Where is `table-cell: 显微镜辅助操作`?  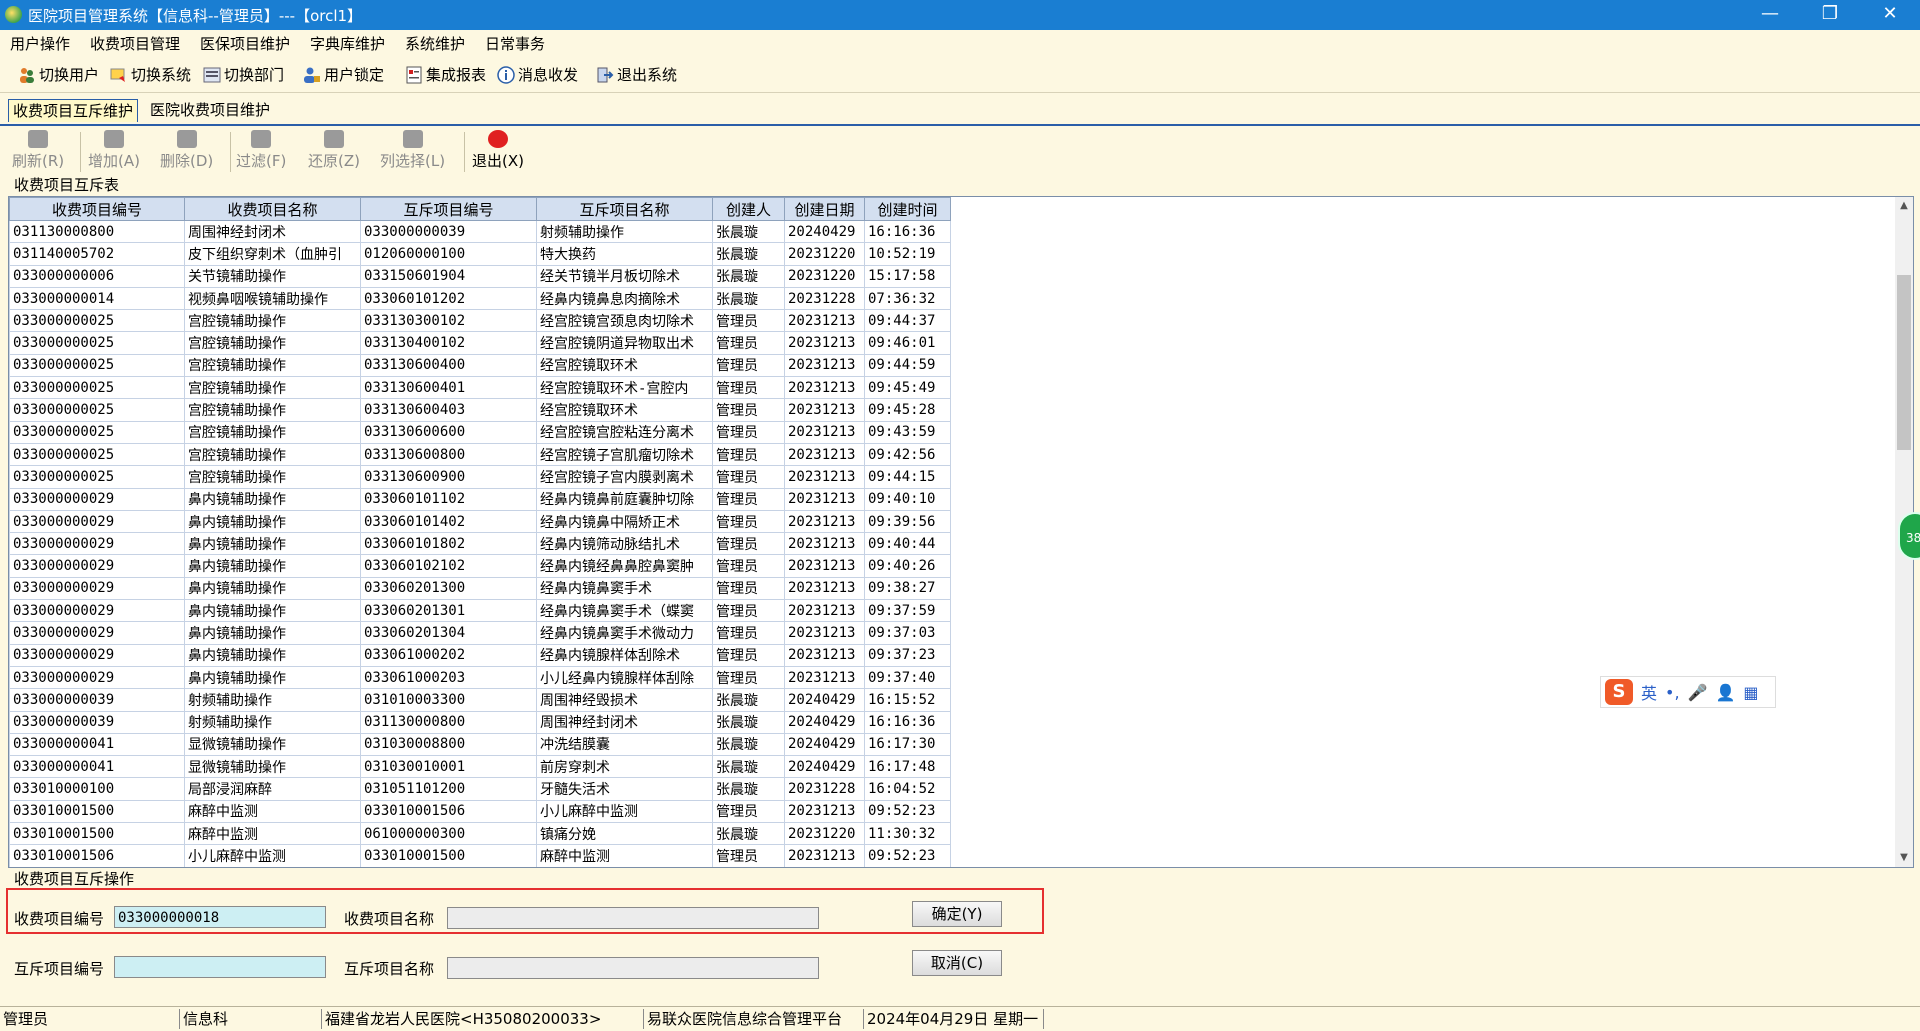
table-cell: 显微镜辅助操作 is located at coordinates (272, 744).